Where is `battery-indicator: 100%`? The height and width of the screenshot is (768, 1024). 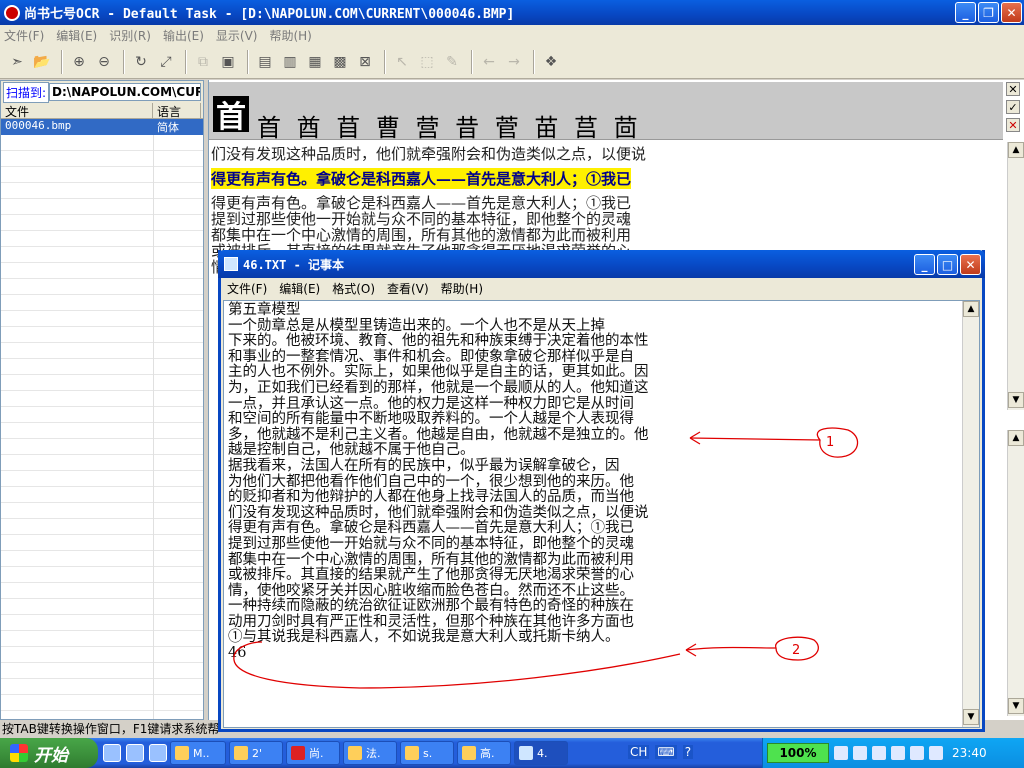 battery-indicator: 100% is located at coordinates (798, 753).